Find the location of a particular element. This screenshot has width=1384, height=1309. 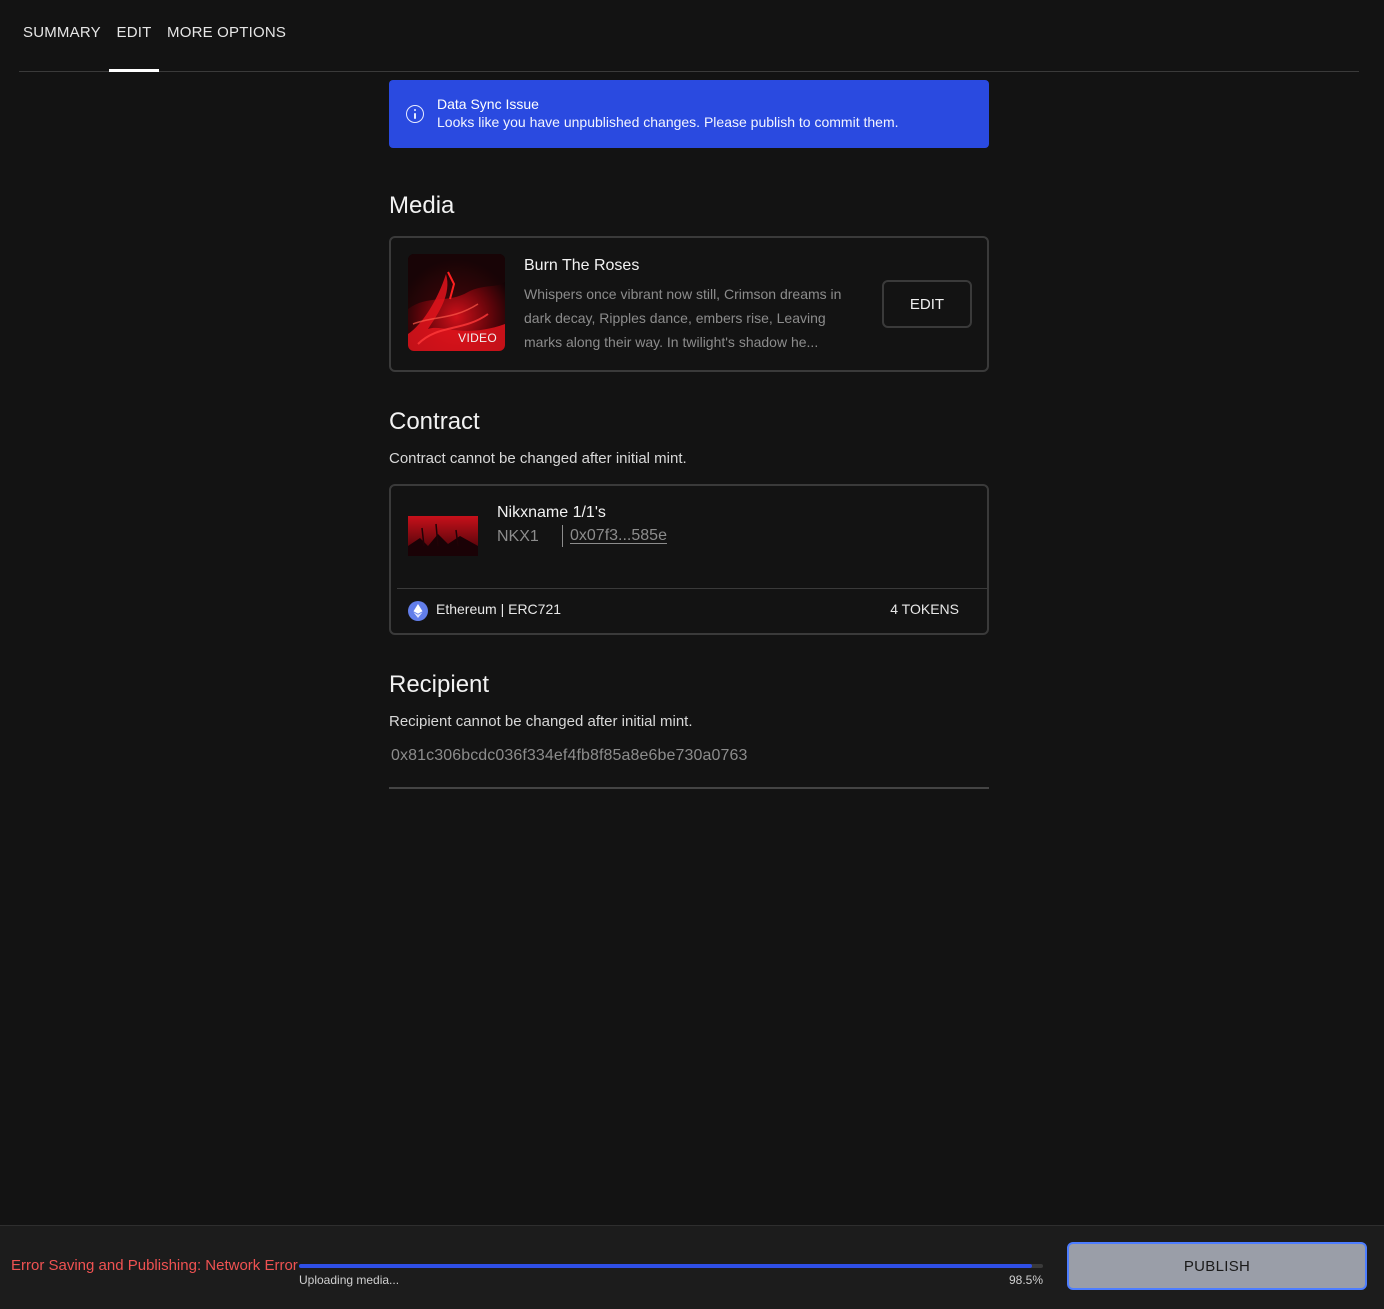

contract-thumbnail is located at coordinates (443, 536).